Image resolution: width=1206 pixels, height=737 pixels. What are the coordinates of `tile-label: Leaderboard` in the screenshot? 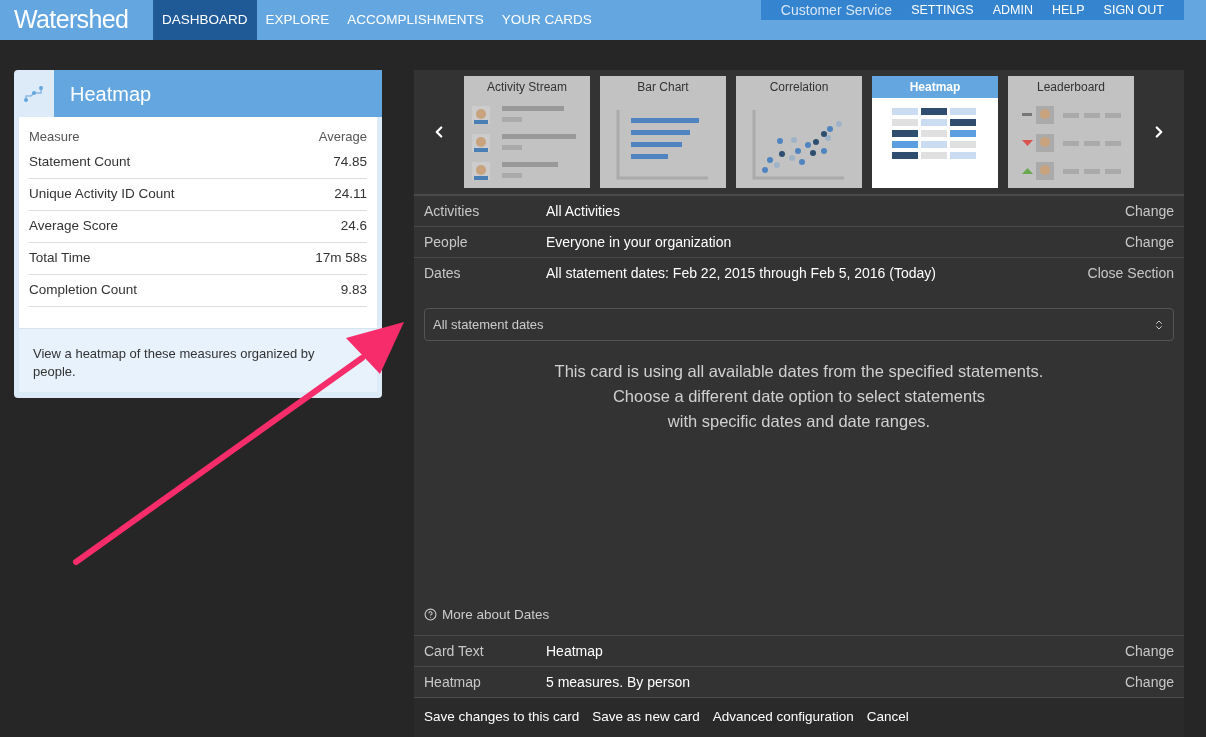 It's located at (1071, 87).